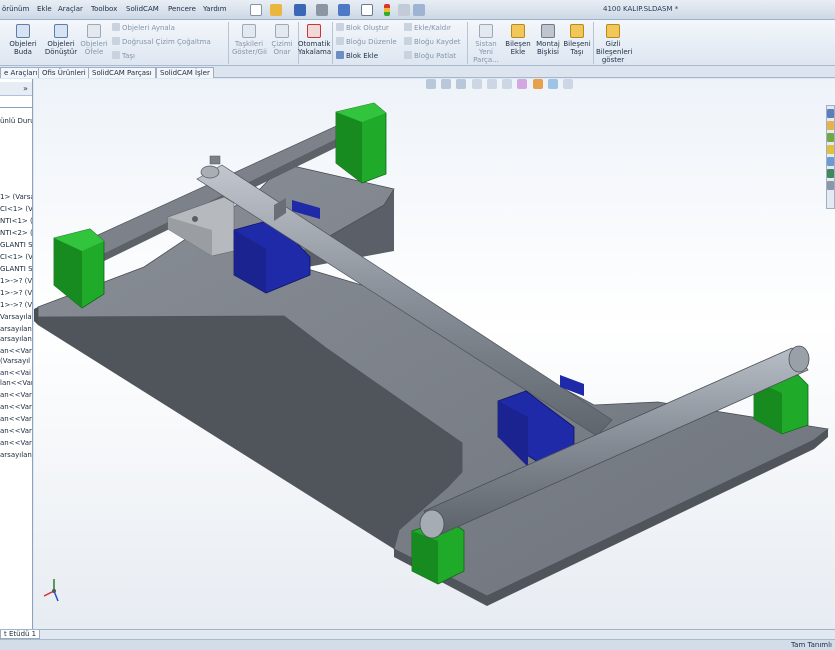 This screenshot has width=835, height=650. Describe the element at coordinates (116, 55) in the screenshot. I see `move-icon` at that location.